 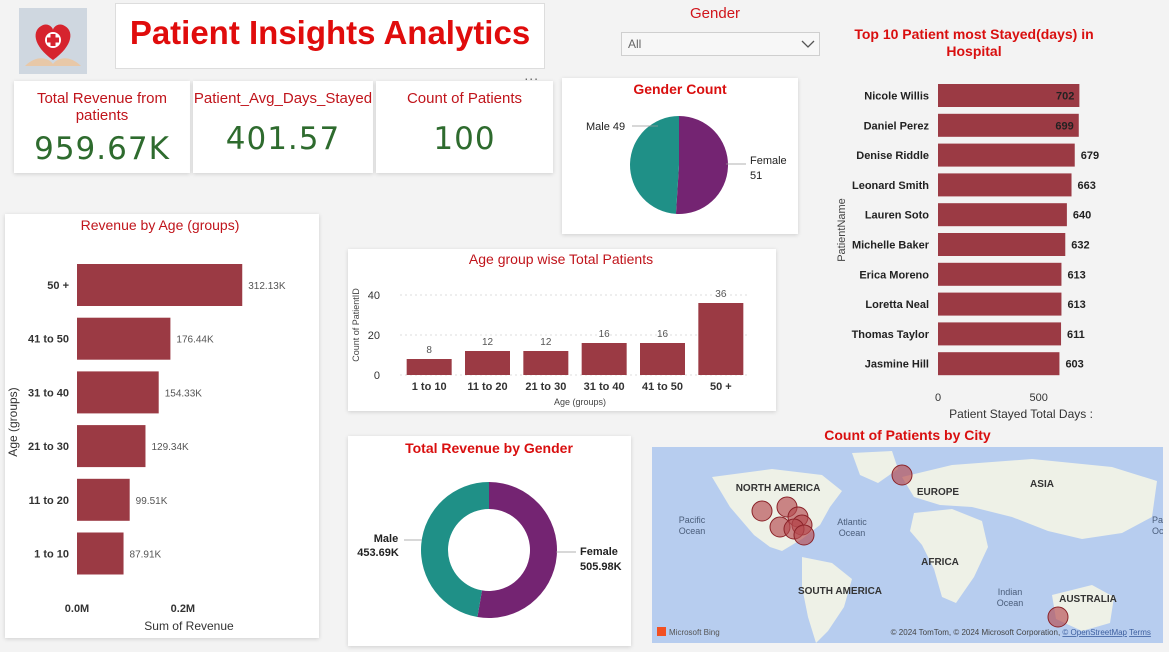 What do you see at coordinates (601, 567) in the screenshot?
I see `donut-label-female-value: 505.98K` at bounding box center [601, 567].